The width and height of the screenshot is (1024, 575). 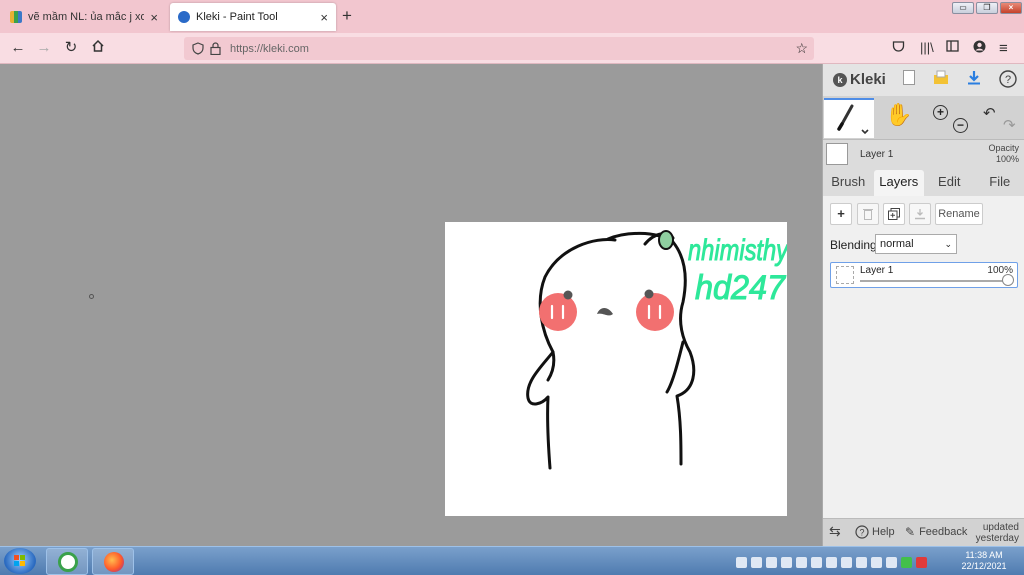 What do you see at coordinates (98, 48) in the screenshot?
I see `home-icon` at bounding box center [98, 48].